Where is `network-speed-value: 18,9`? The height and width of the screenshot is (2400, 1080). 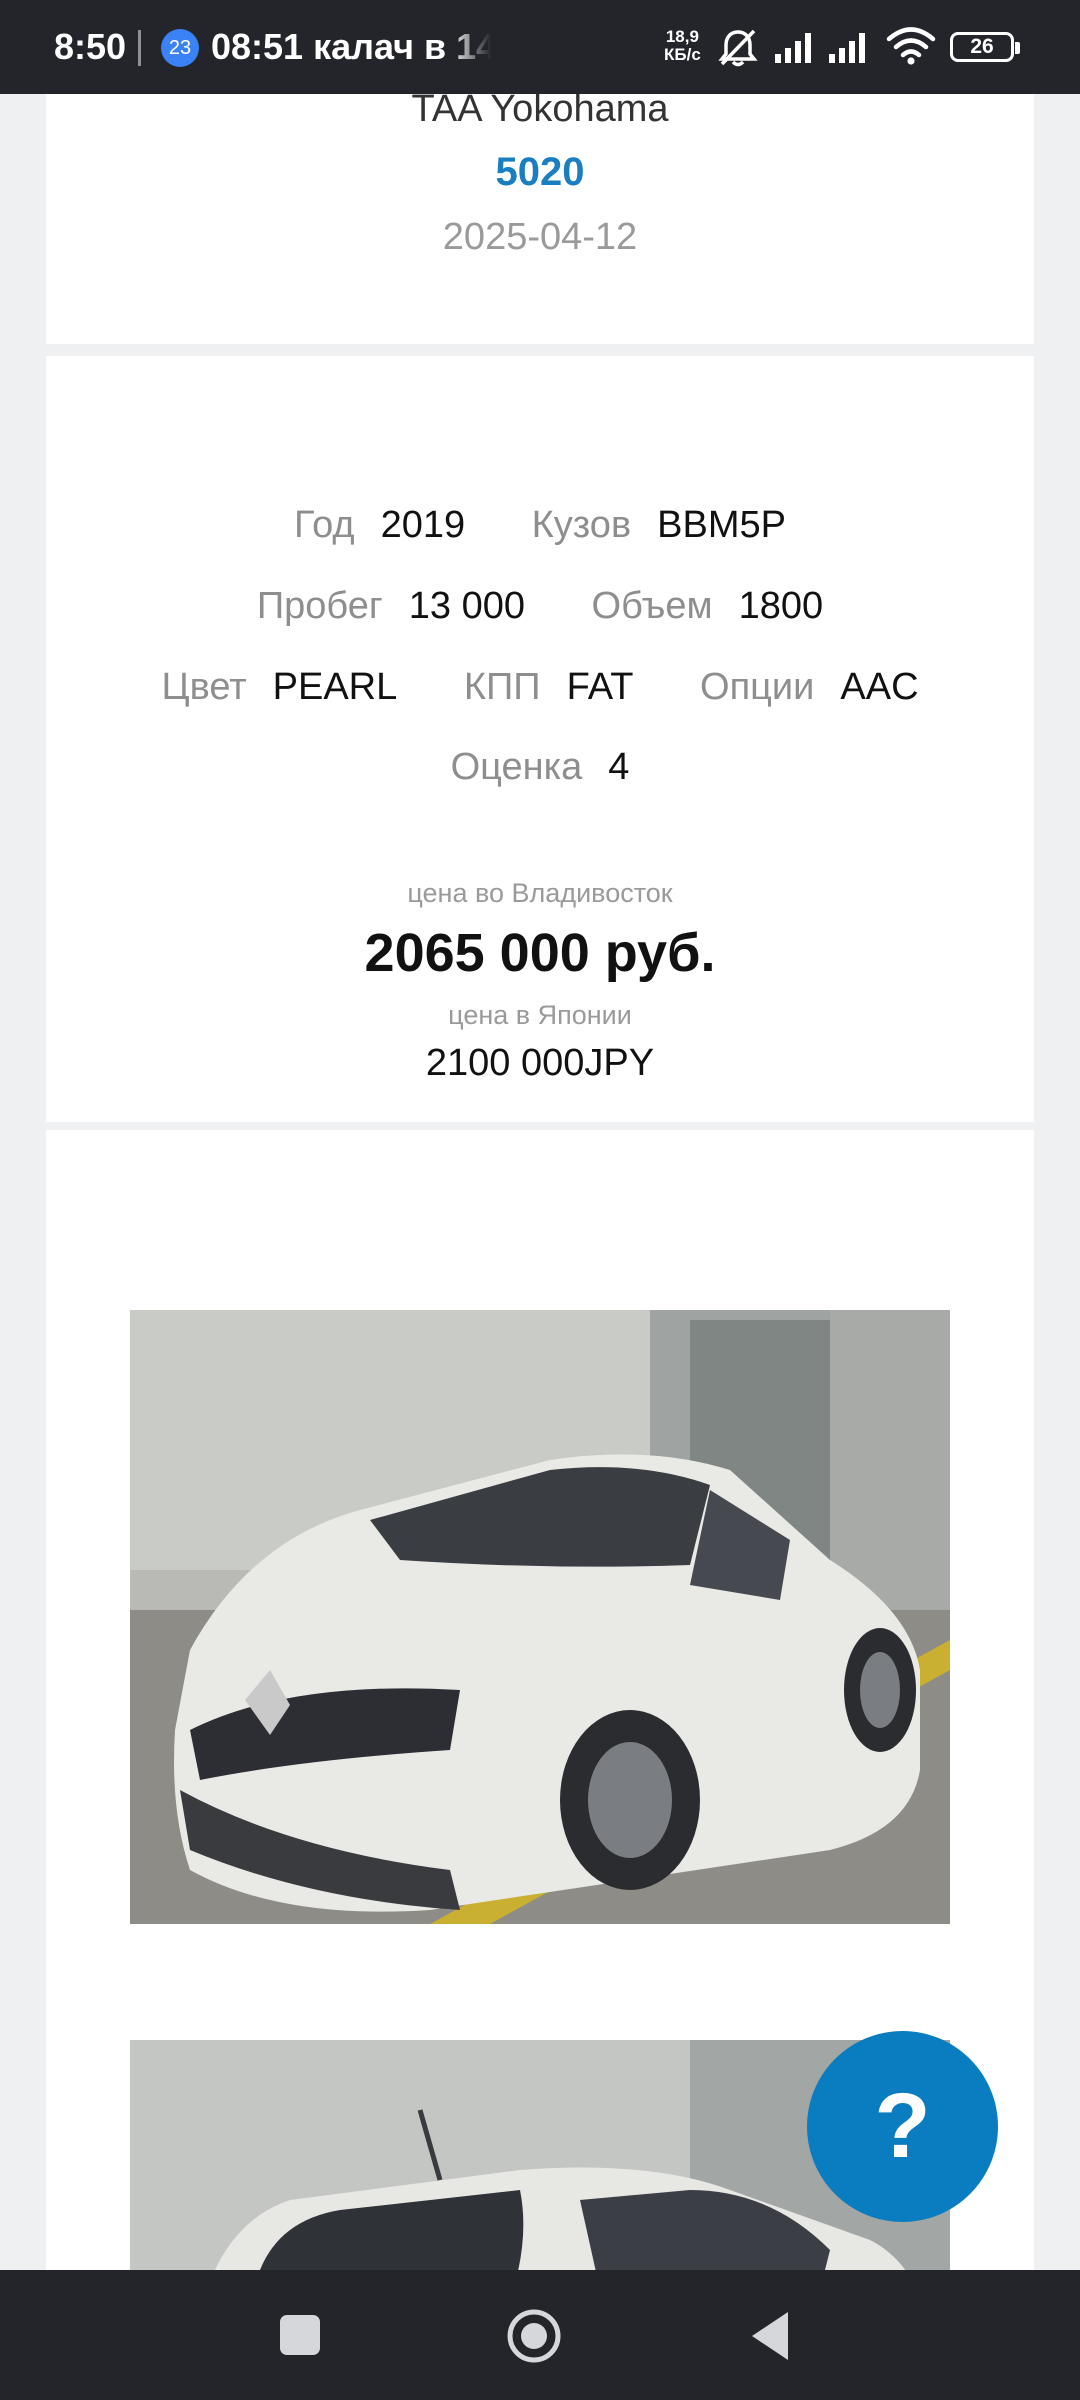
network-speed-value: 18,9 is located at coordinates (682, 36).